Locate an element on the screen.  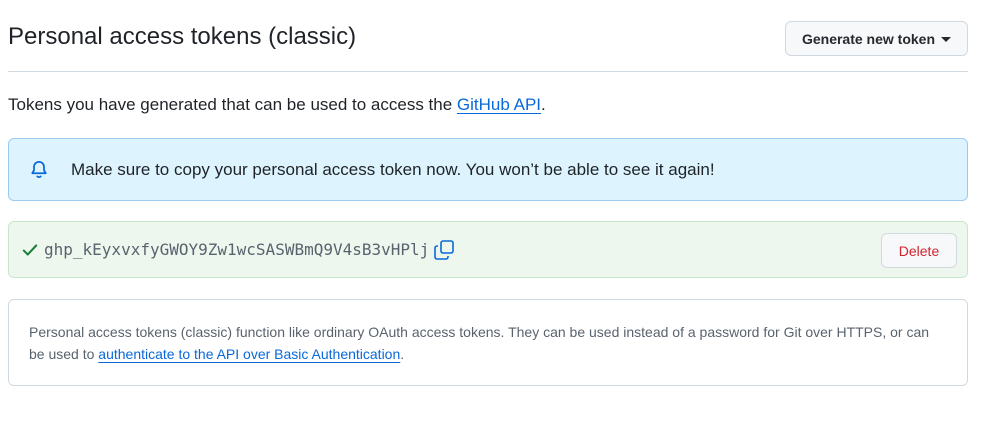
generate-new-token-button: Generate new token is located at coordinates (876, 38).